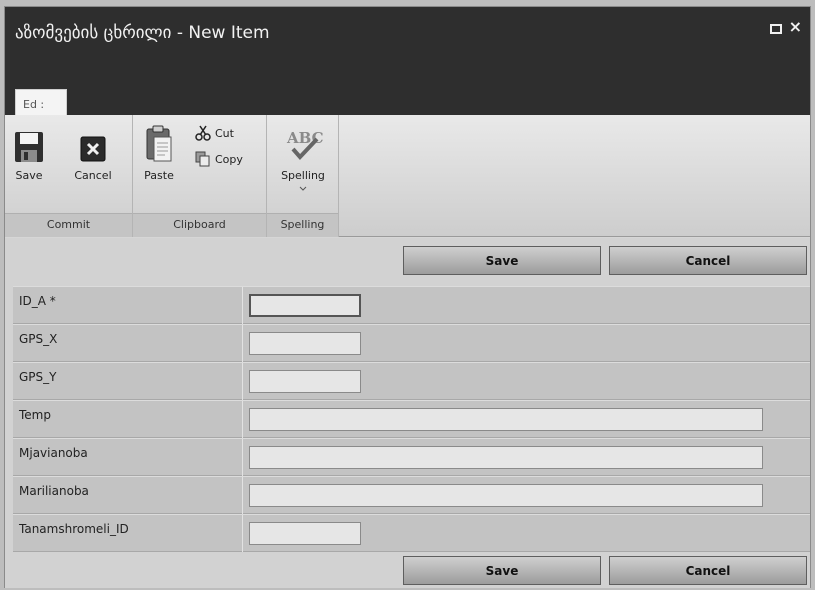 The width and height of the screenshot is (815, 590). What do you see at coordinates (38, 377) in the screenshot?
I see `field-label-gps-y: GPS_Y` at bounding box center [38, 377].